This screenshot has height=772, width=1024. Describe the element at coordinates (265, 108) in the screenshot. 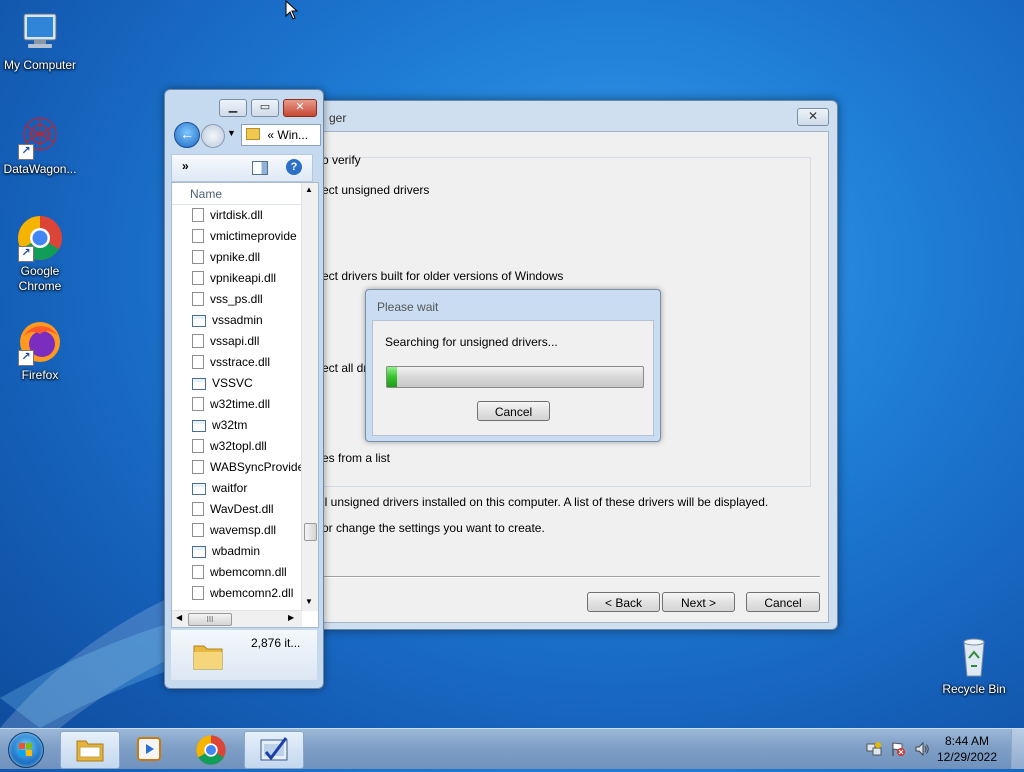

I see `maximize-button: ▭` at that location.